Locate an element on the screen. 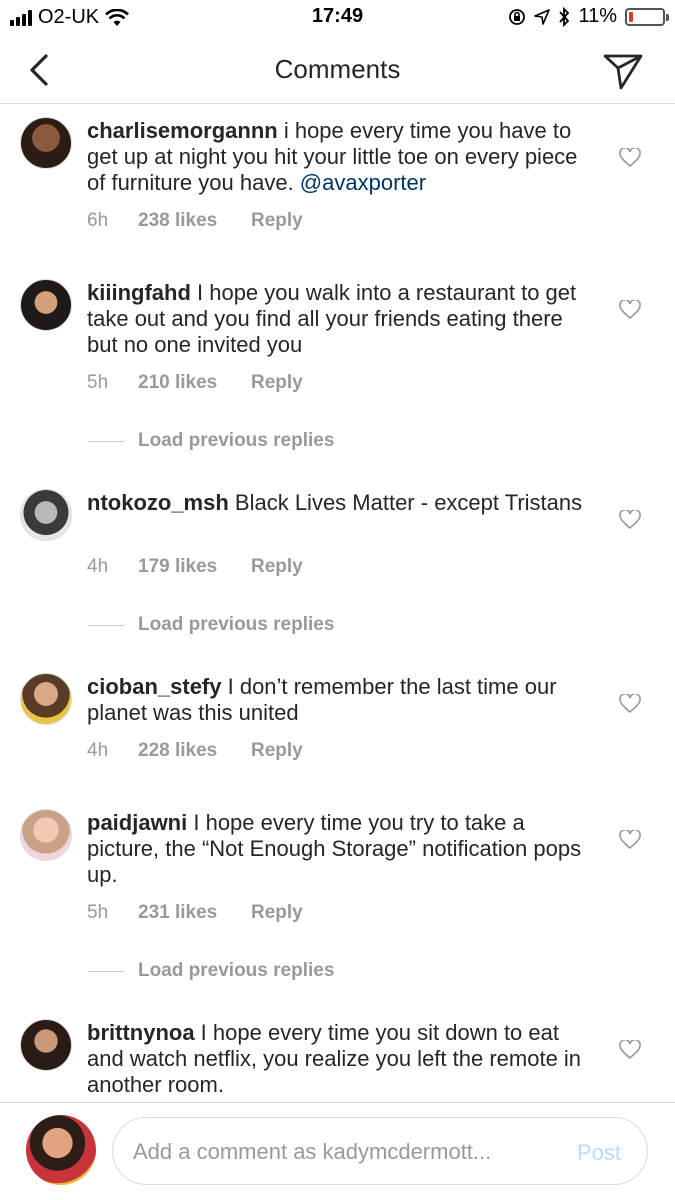  comment-mention: @avaxporter is located at coordinates (363, 182).